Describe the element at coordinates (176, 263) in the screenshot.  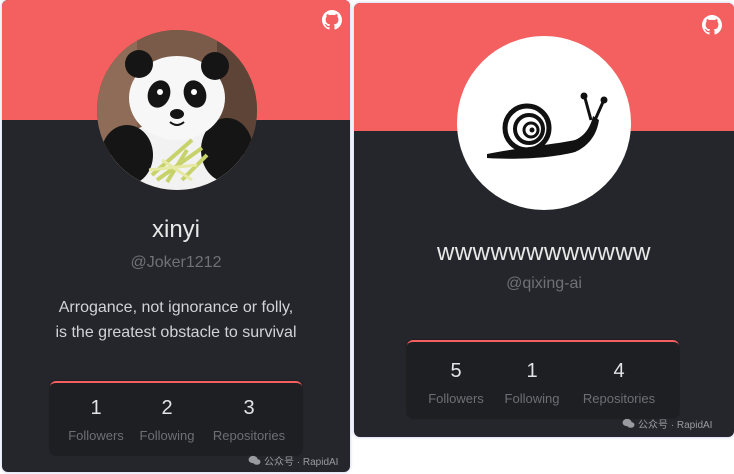
I see `profile-handle: @Joker1212` at that location.